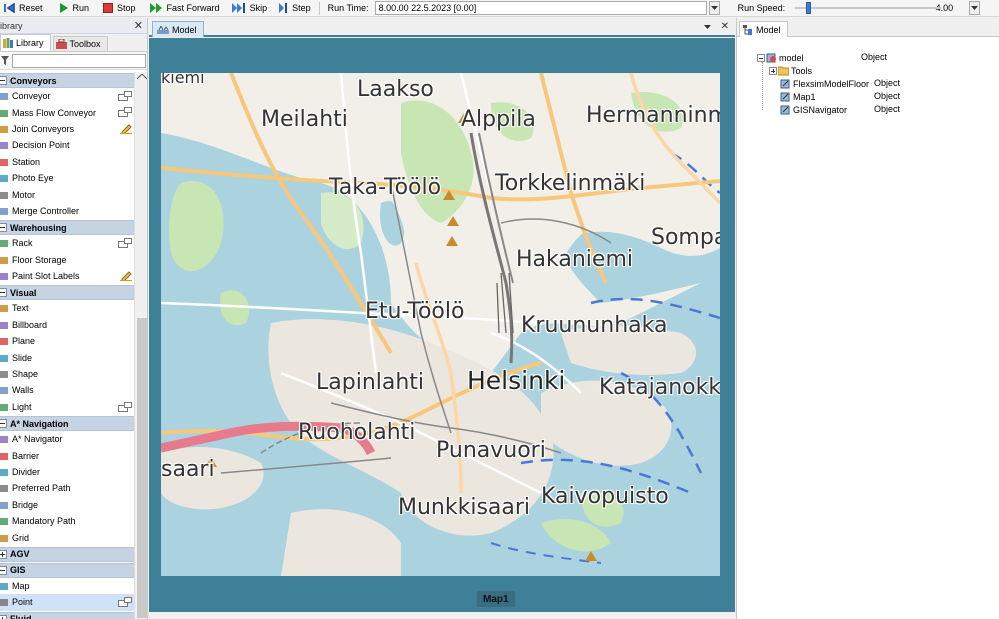 The image size is (999, 619). What do you see at coordinates (67, 439) in the screenshot?
I see `library-item-a-navigator: A* Navigator` at bounding box center [67, 439].